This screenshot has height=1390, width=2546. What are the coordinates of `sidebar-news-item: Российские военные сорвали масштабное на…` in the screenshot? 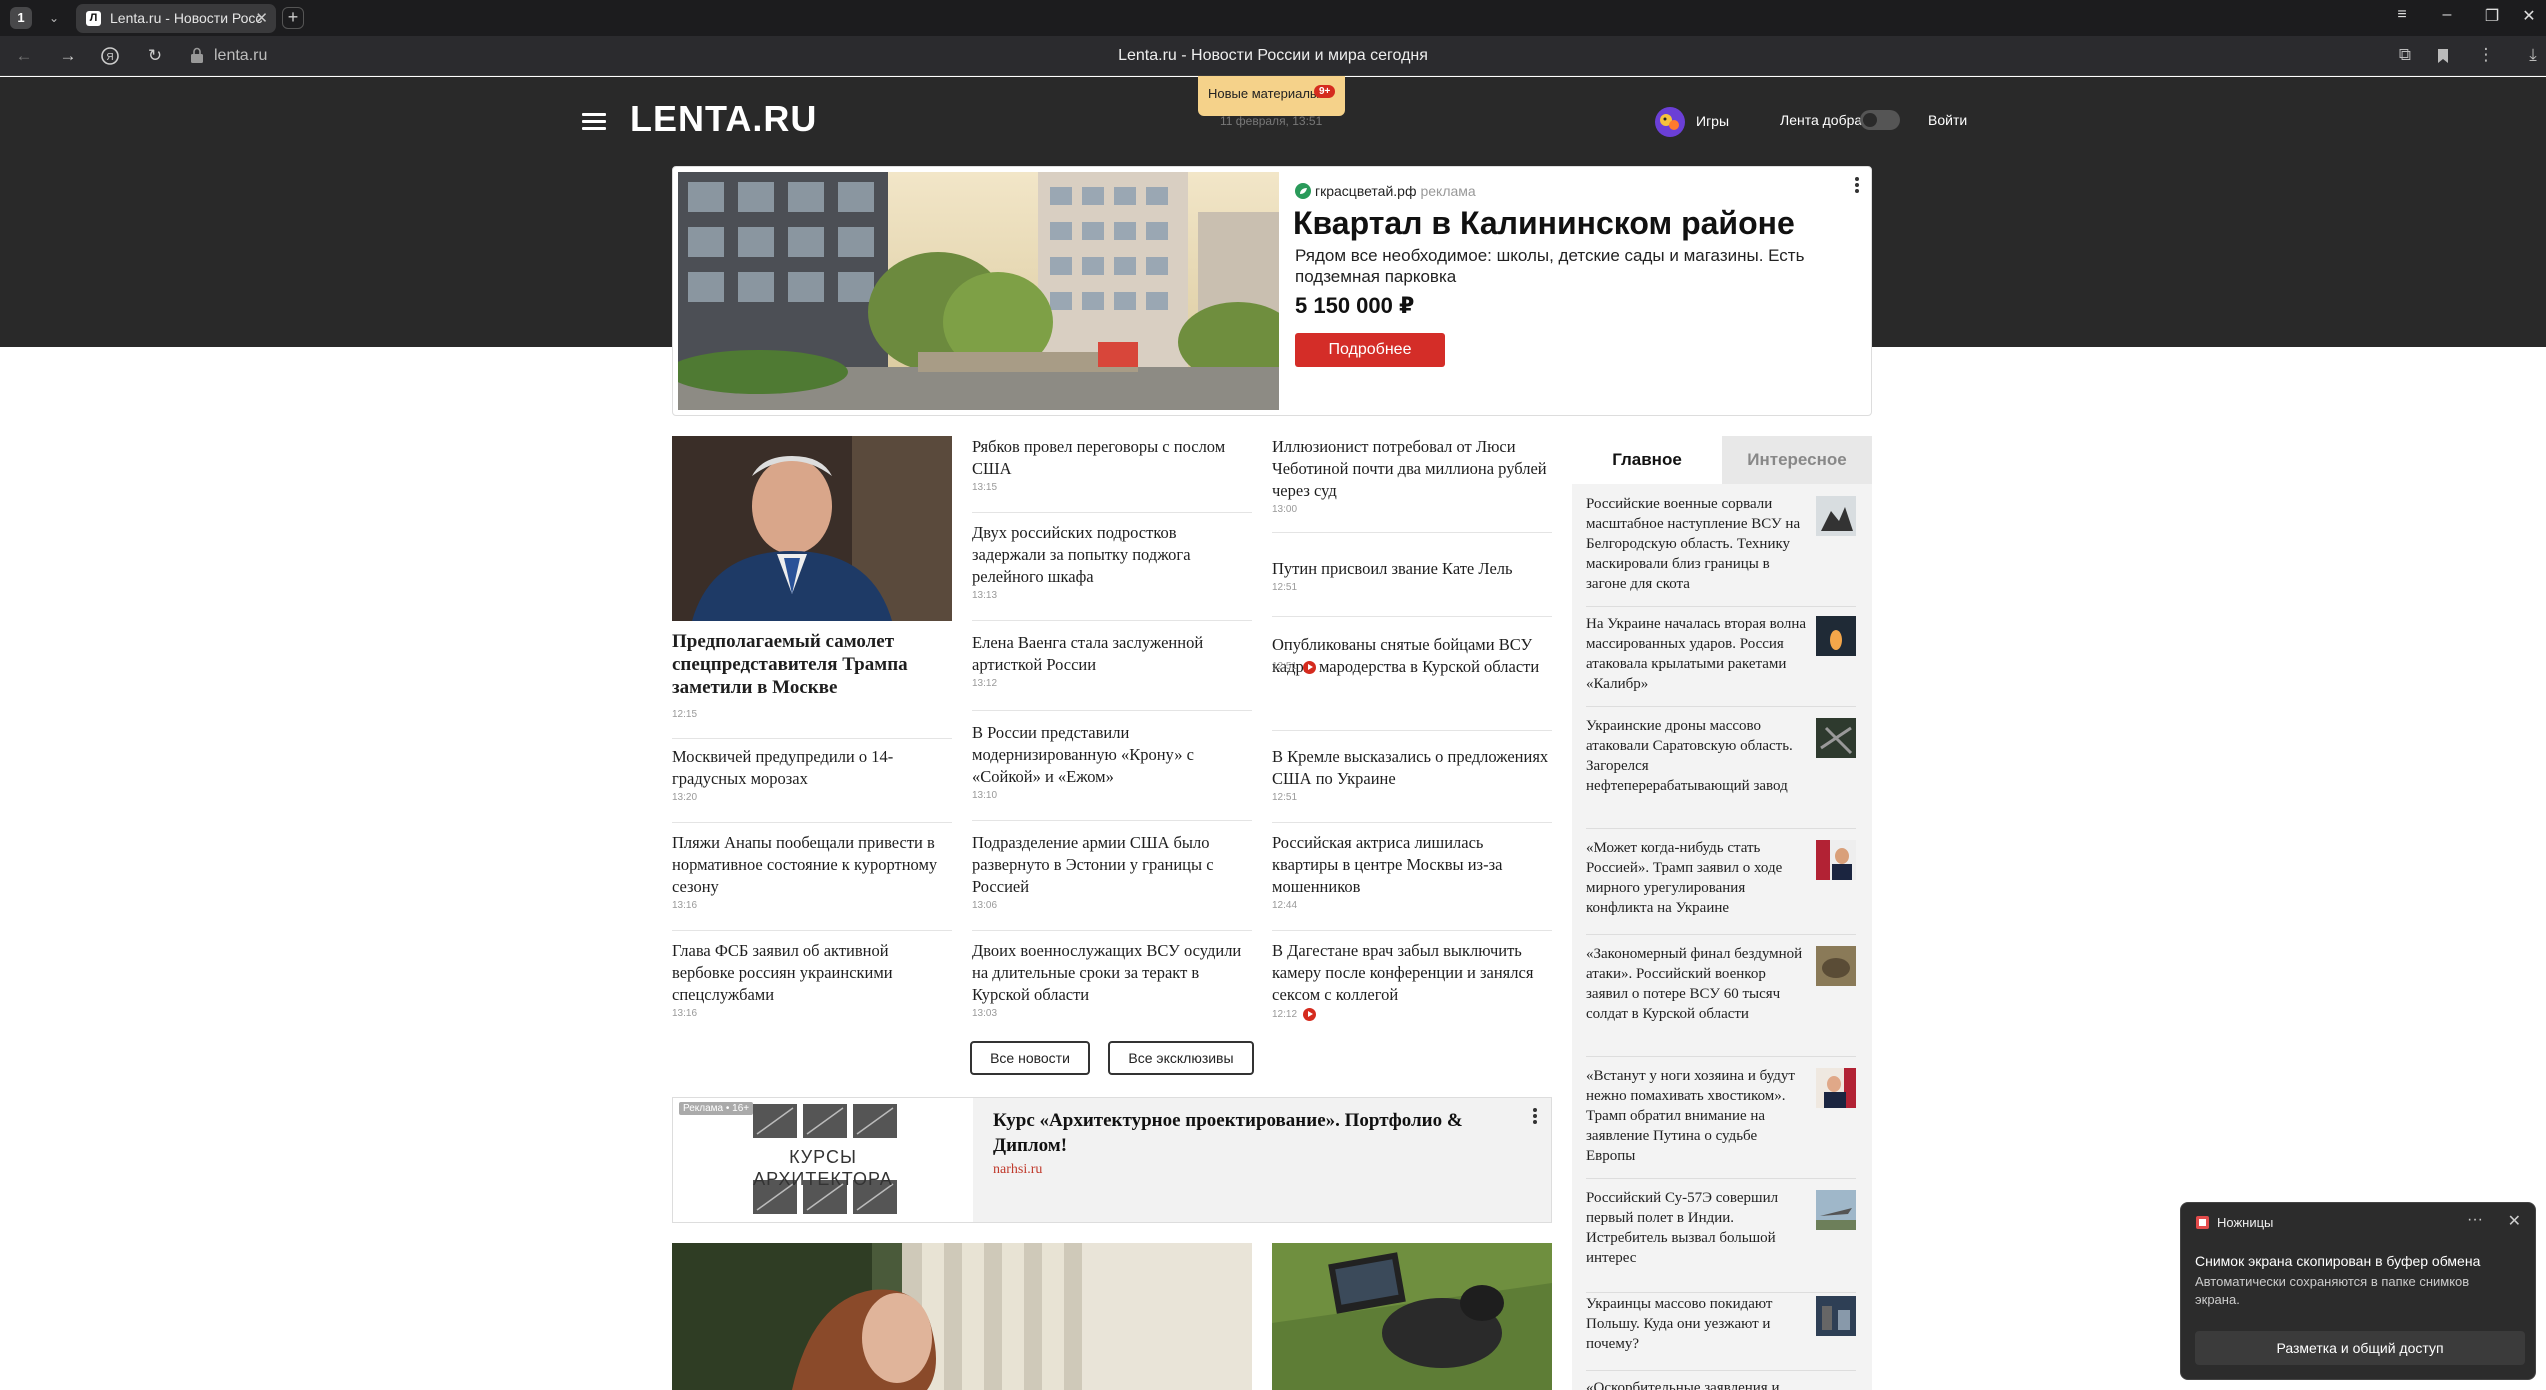 It's located at (1721, 544).